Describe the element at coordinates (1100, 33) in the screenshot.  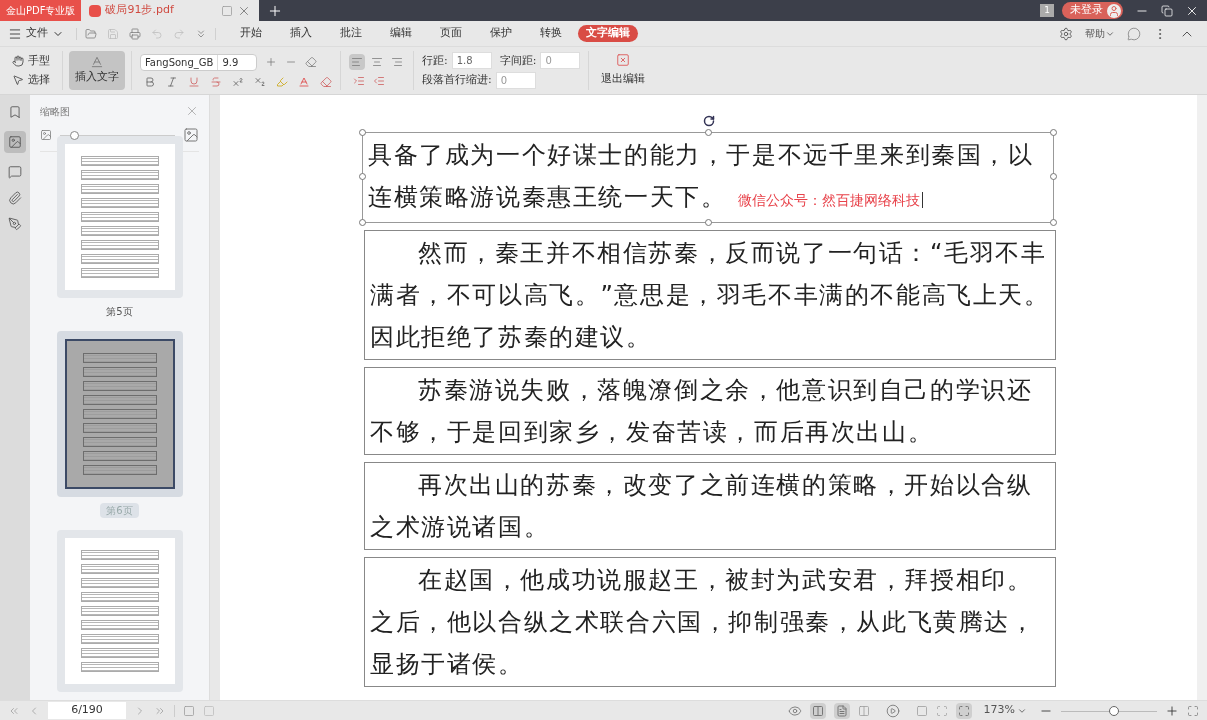
I see `help-menu: 帮助` at that location.